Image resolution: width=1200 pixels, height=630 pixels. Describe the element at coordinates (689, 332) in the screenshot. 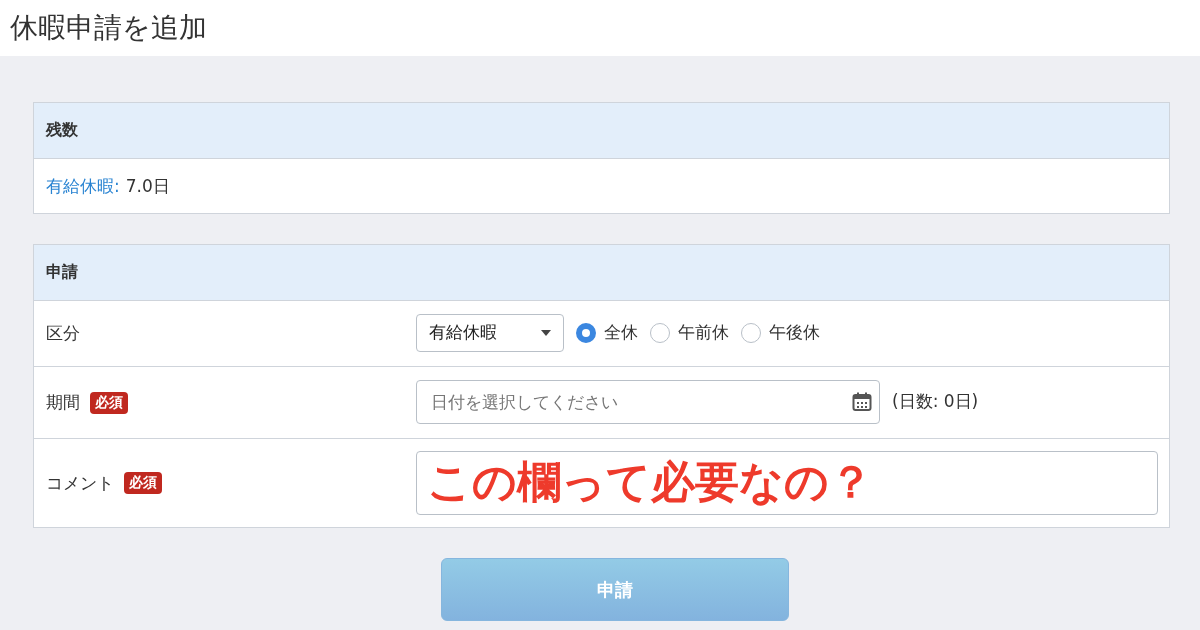

I see `radio-option: 午前休` at that location.